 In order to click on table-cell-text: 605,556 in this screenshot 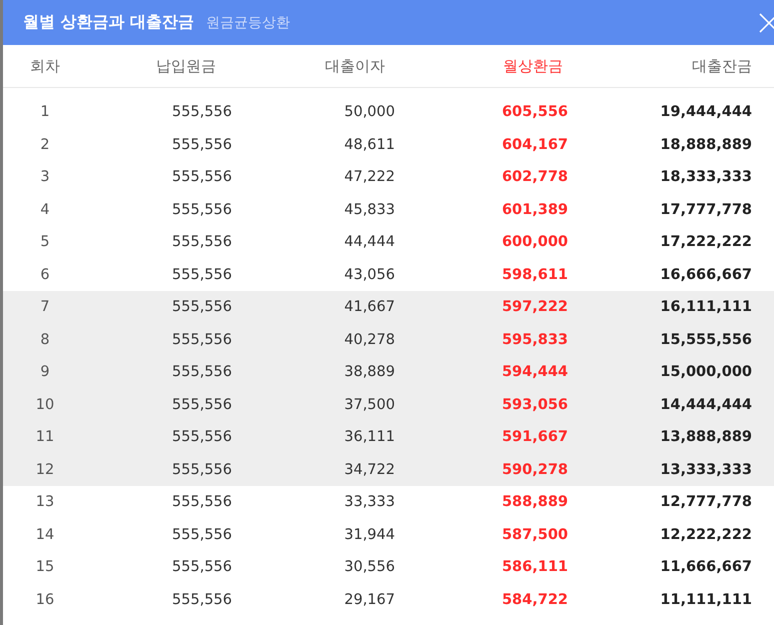, I will do `click(534, 112)`.